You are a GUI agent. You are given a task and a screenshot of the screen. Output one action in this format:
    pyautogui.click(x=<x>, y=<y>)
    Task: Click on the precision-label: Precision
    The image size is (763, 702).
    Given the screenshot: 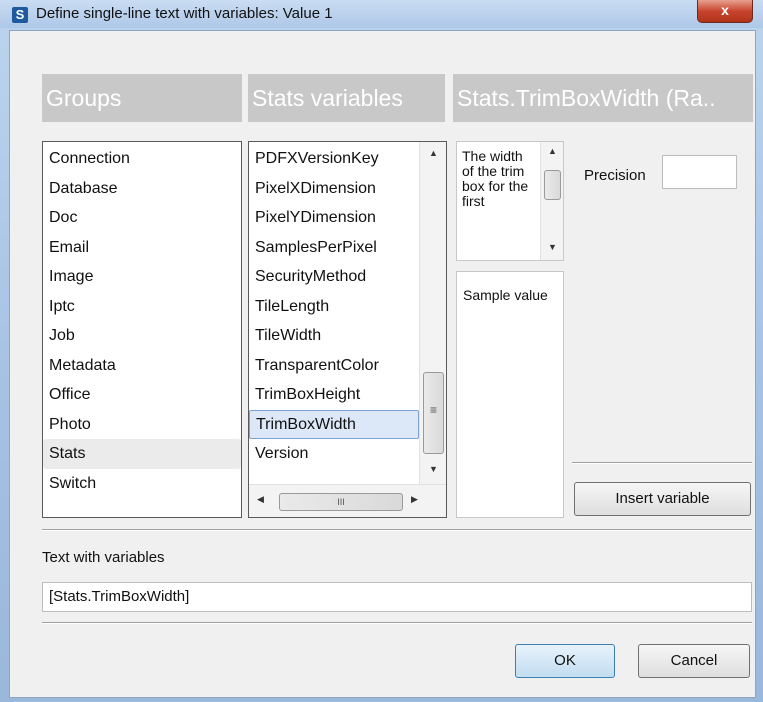 What is the action you would take?
    pyautogui.click(x=615, y=175)
    